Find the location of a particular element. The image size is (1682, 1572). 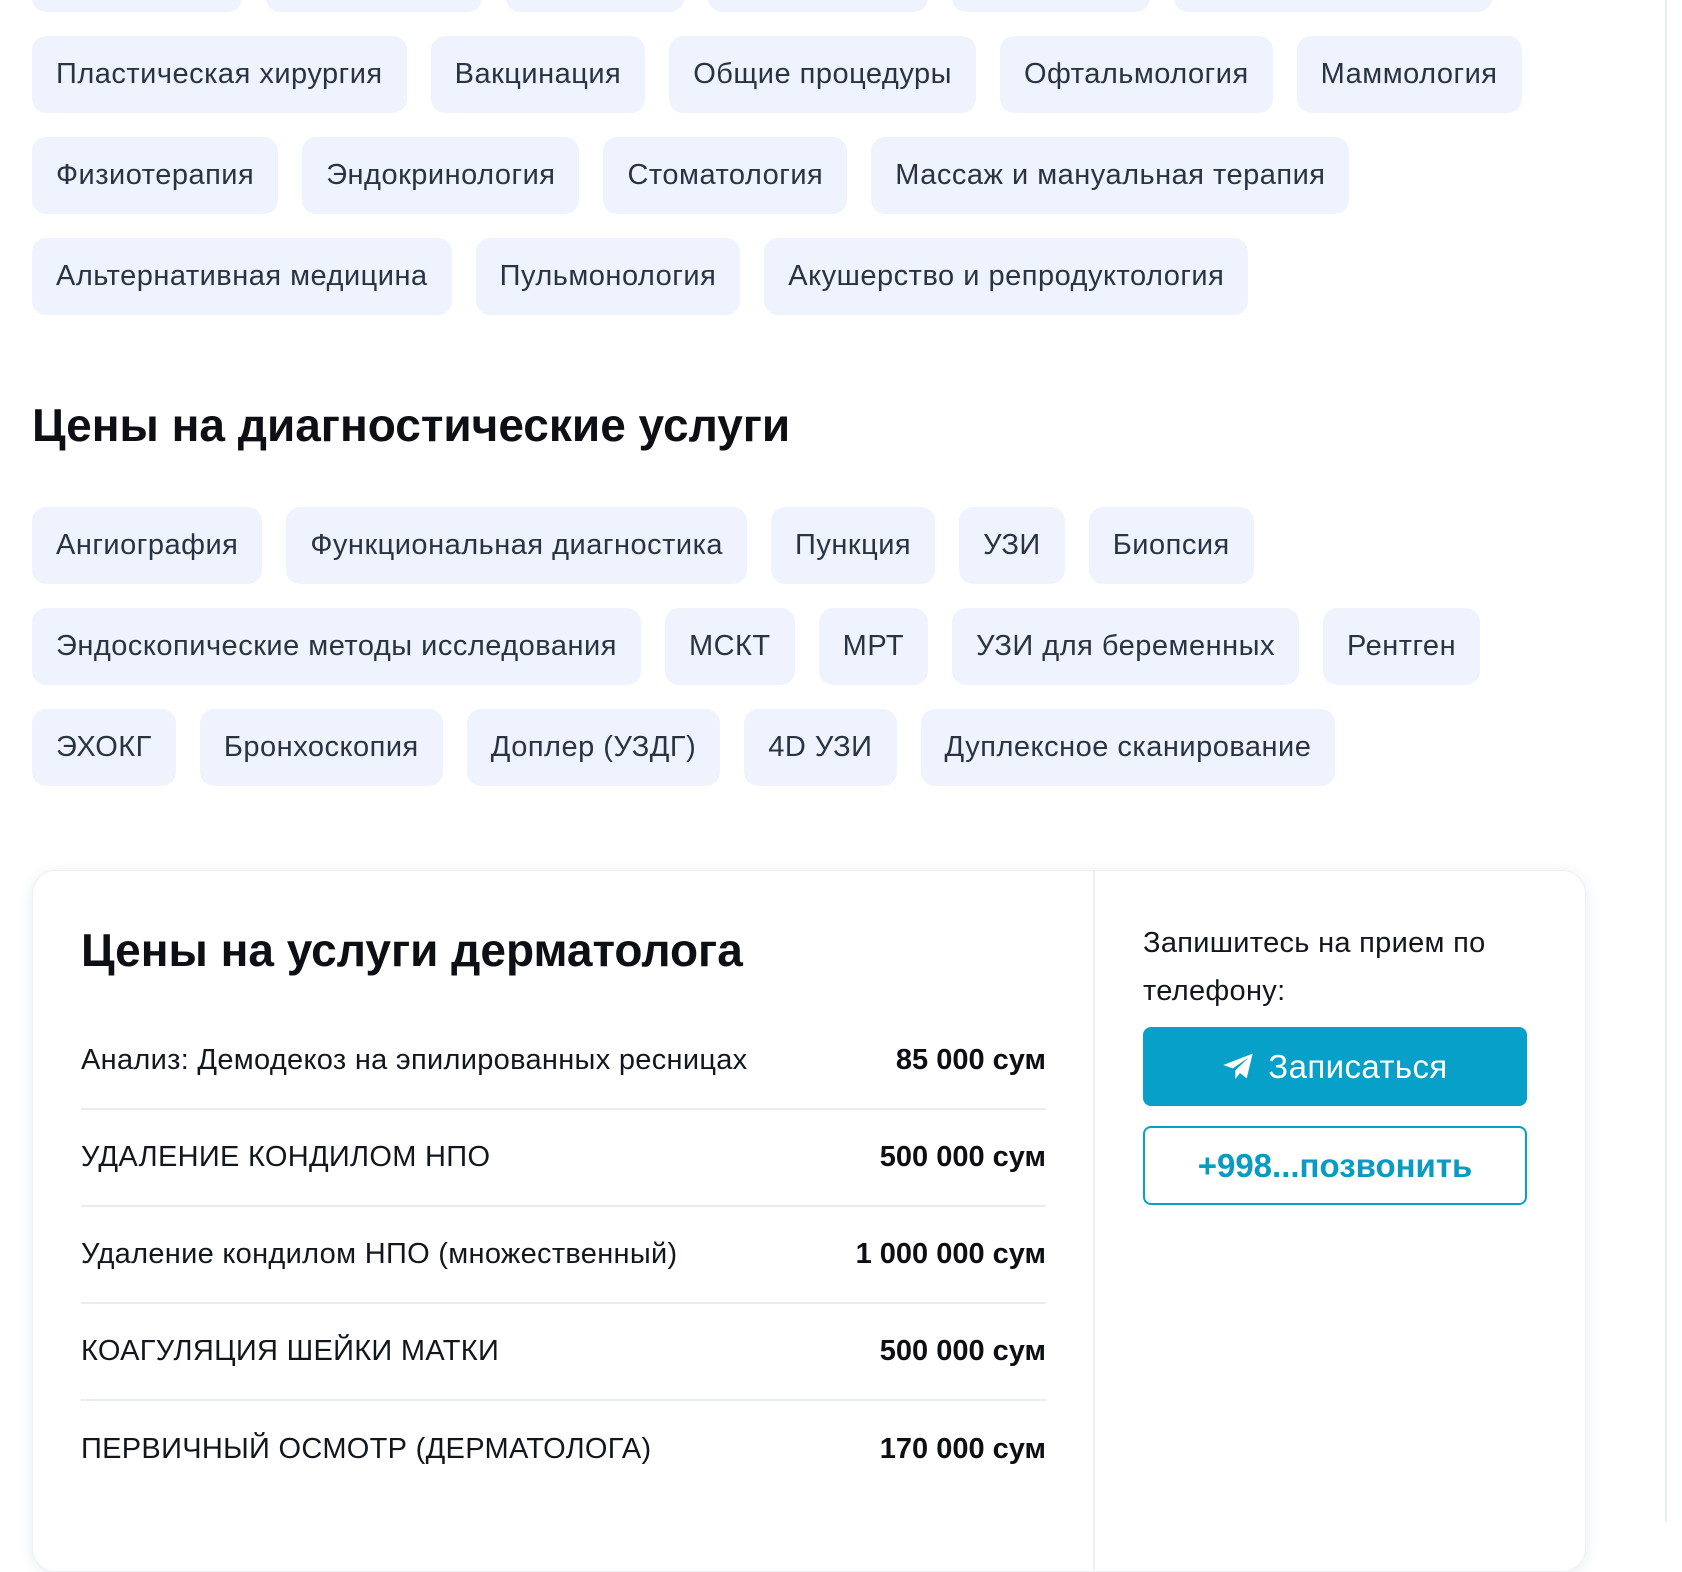

specialty-chip: Эндокринология is located at coordinates (441, 175).